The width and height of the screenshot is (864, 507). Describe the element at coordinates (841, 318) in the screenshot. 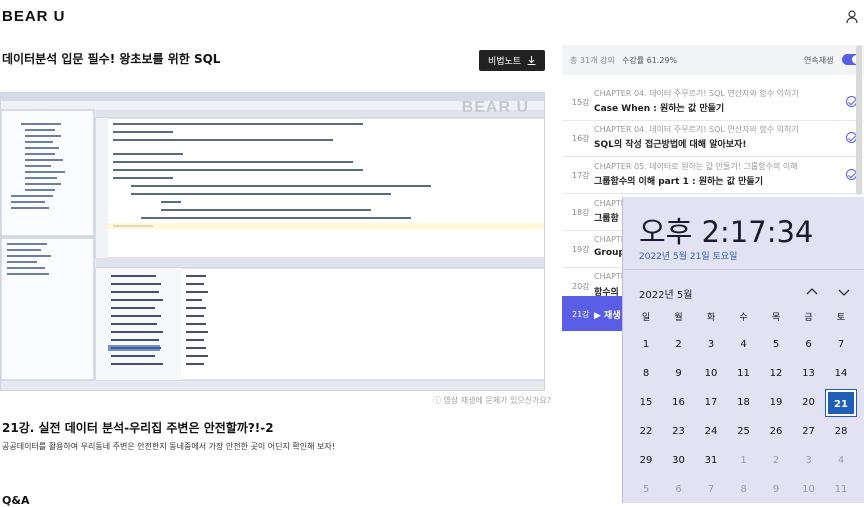

I see `weekday-label: 토` at that location.